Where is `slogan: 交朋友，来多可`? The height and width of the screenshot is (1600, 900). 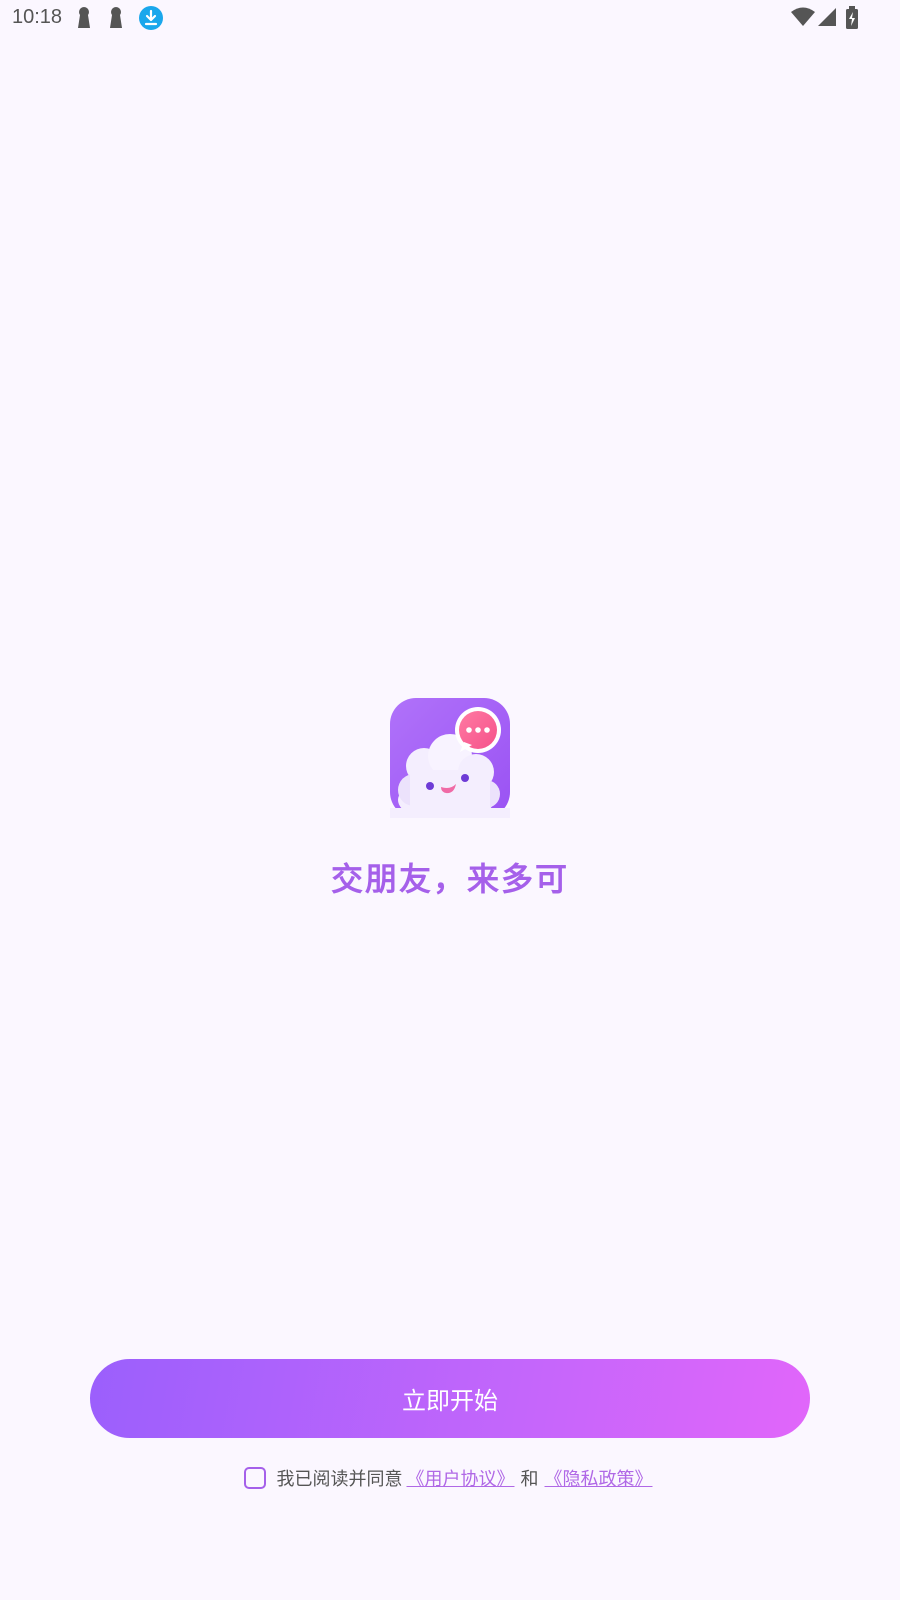 slogan: 交朋友，来多可 is located at coordinates (449, 879).